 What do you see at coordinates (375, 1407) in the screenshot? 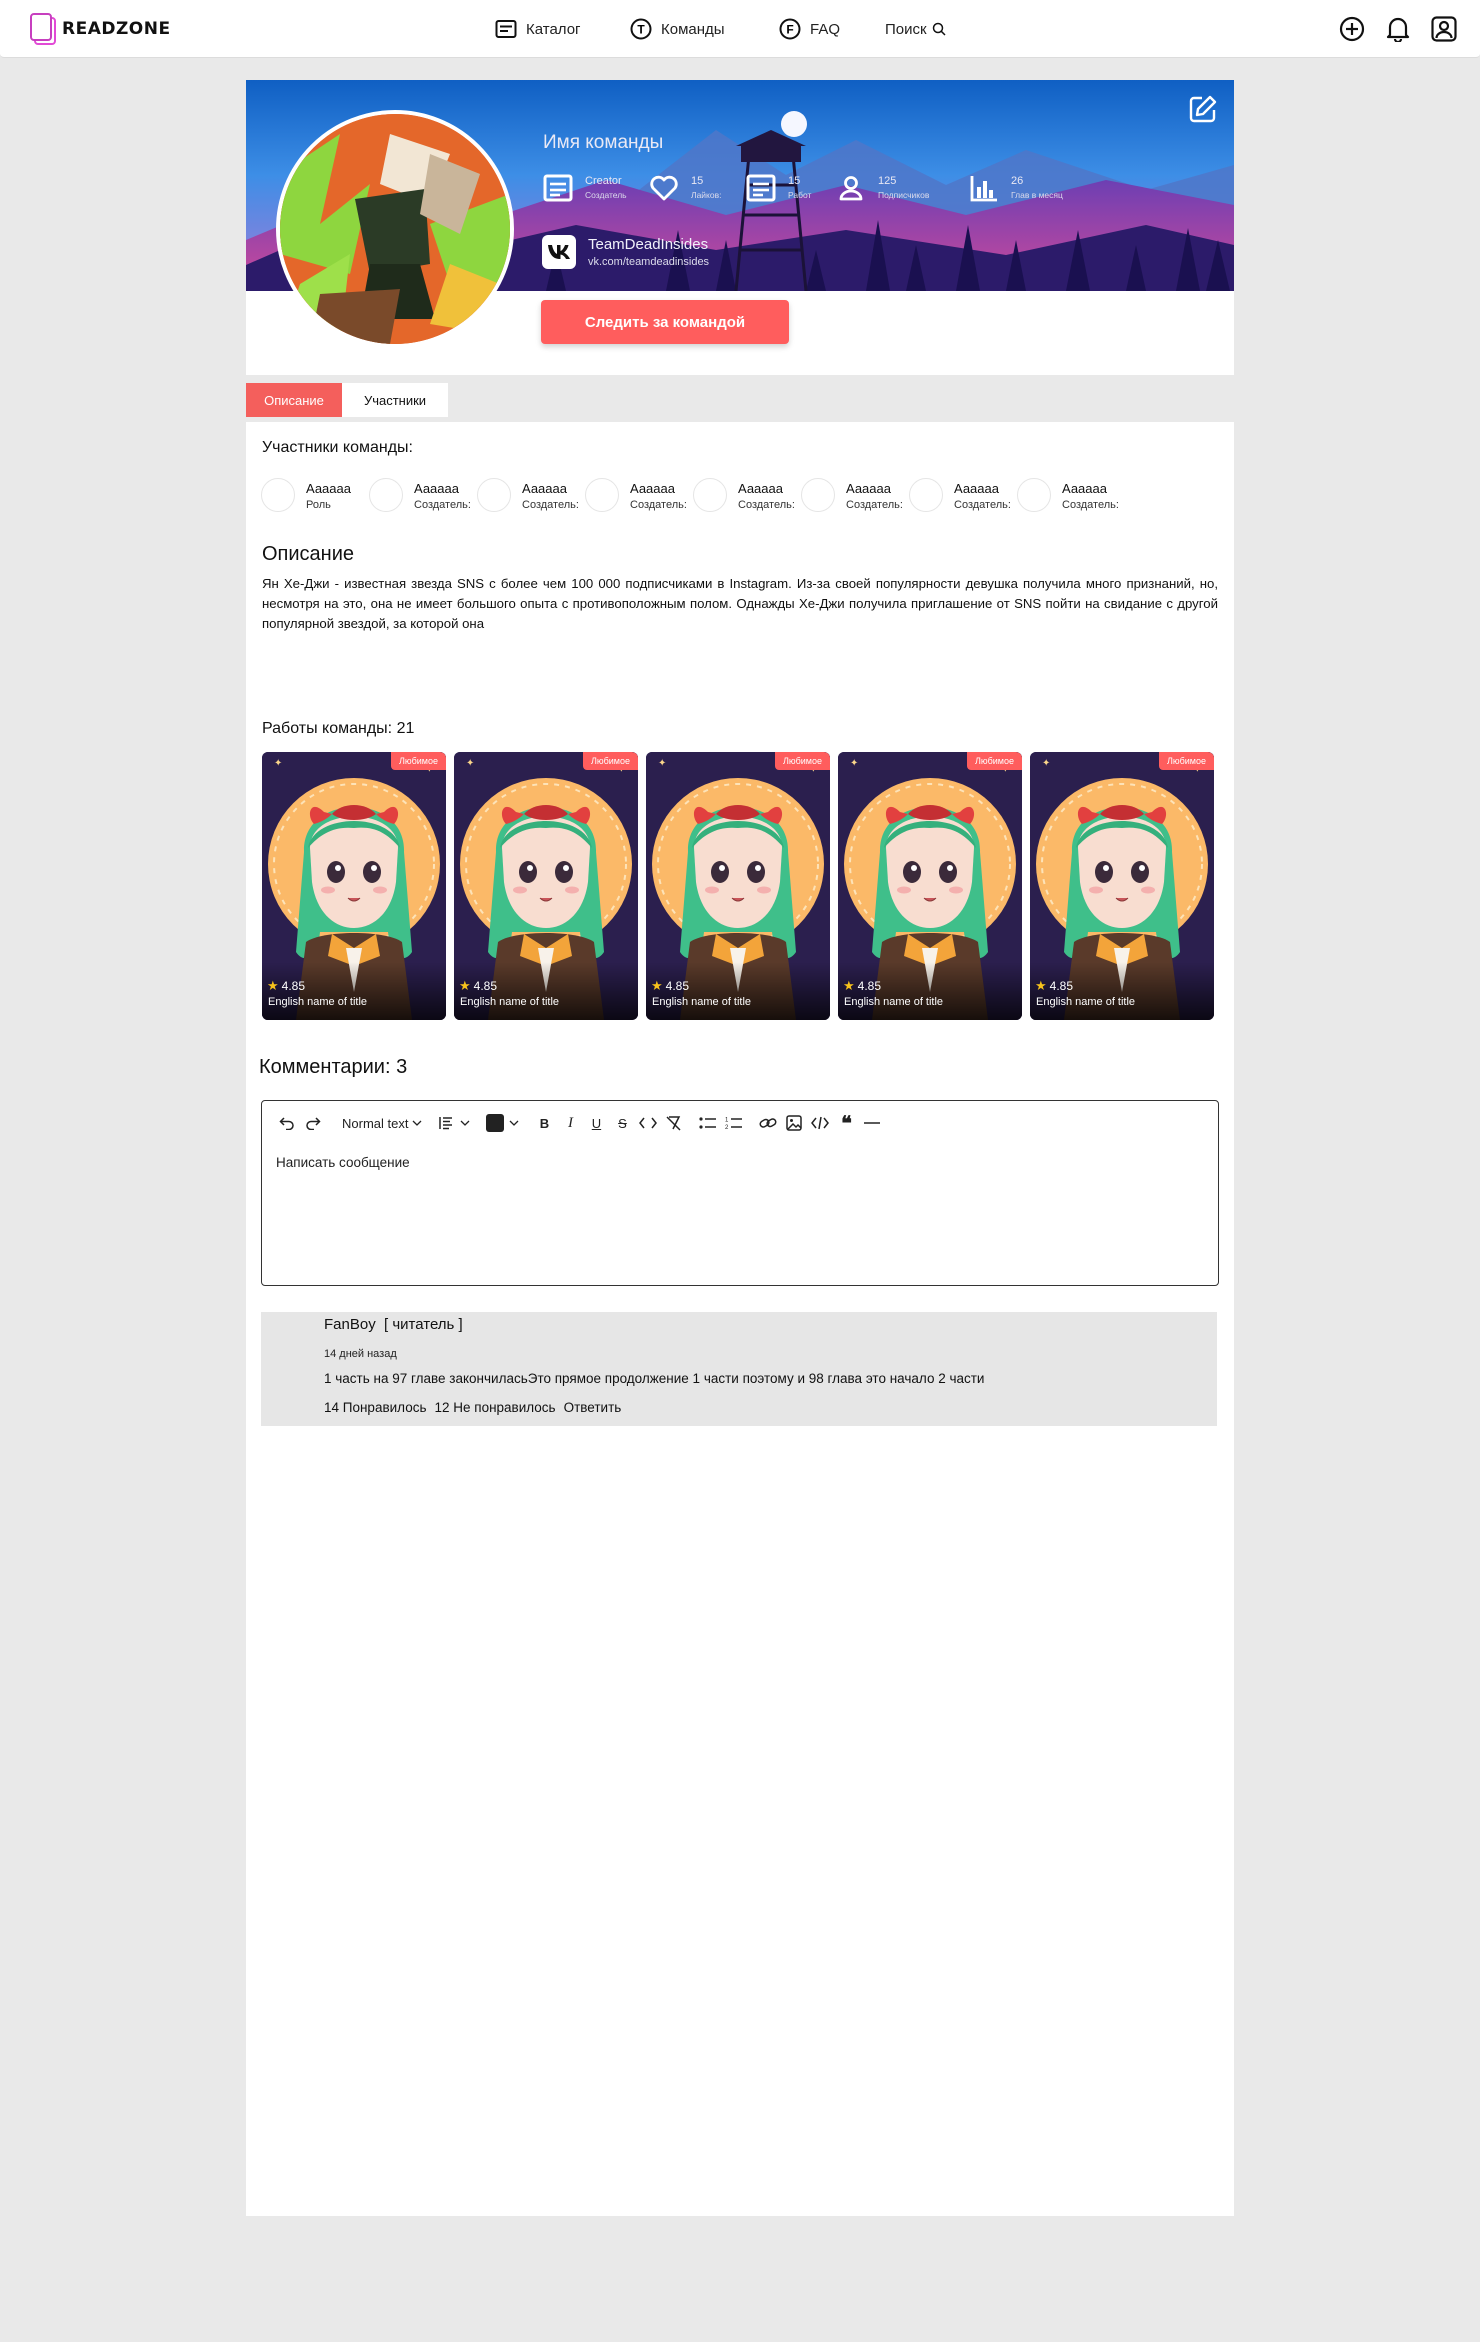
I see `like-button: 14 Понравилось` at bounding box center [375, 1407].